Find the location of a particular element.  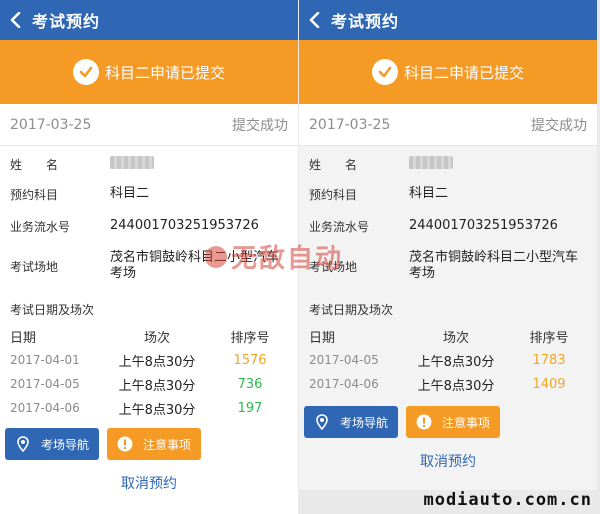

row-date: 2017-04-01 is located at coordinates (45, 360).